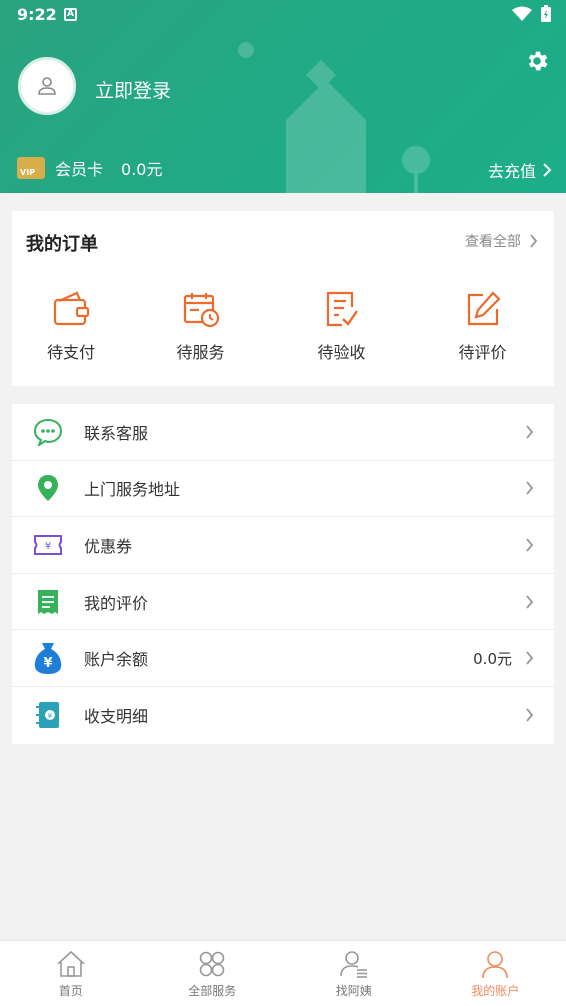  I want to click on nav-label: 首页, so click(70, 991).